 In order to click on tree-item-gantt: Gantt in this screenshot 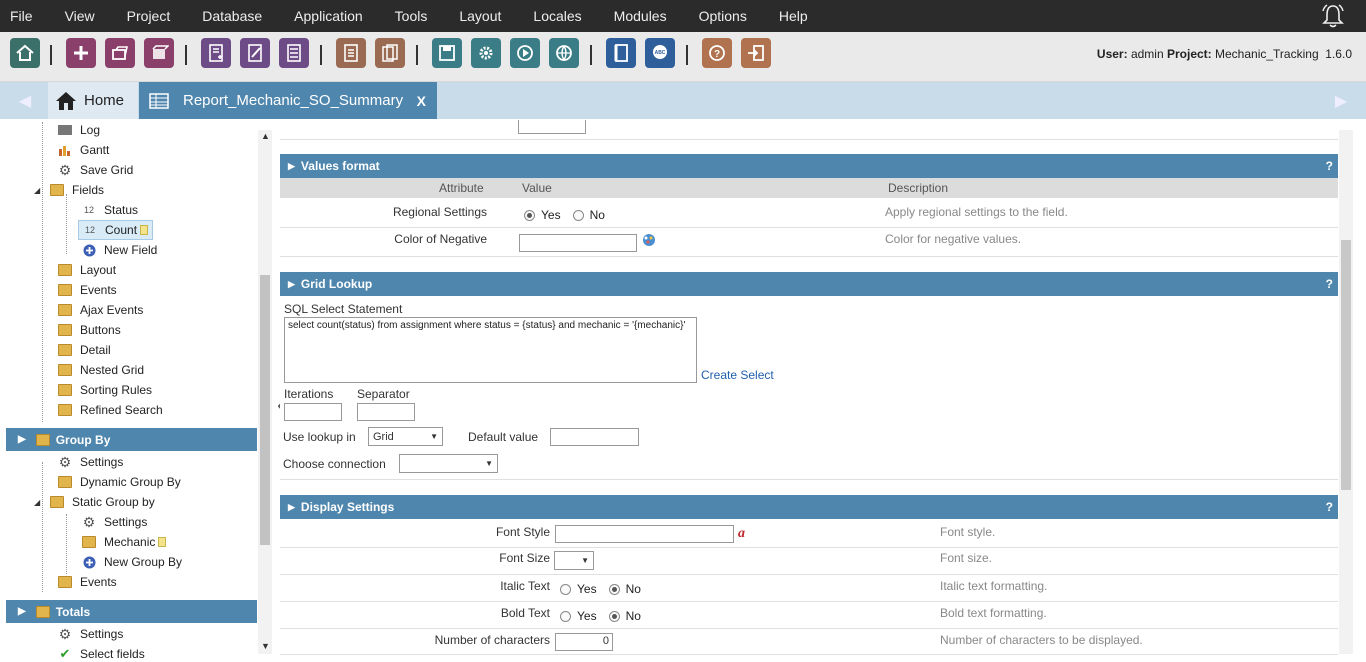, I will do `click(83, 150)`.